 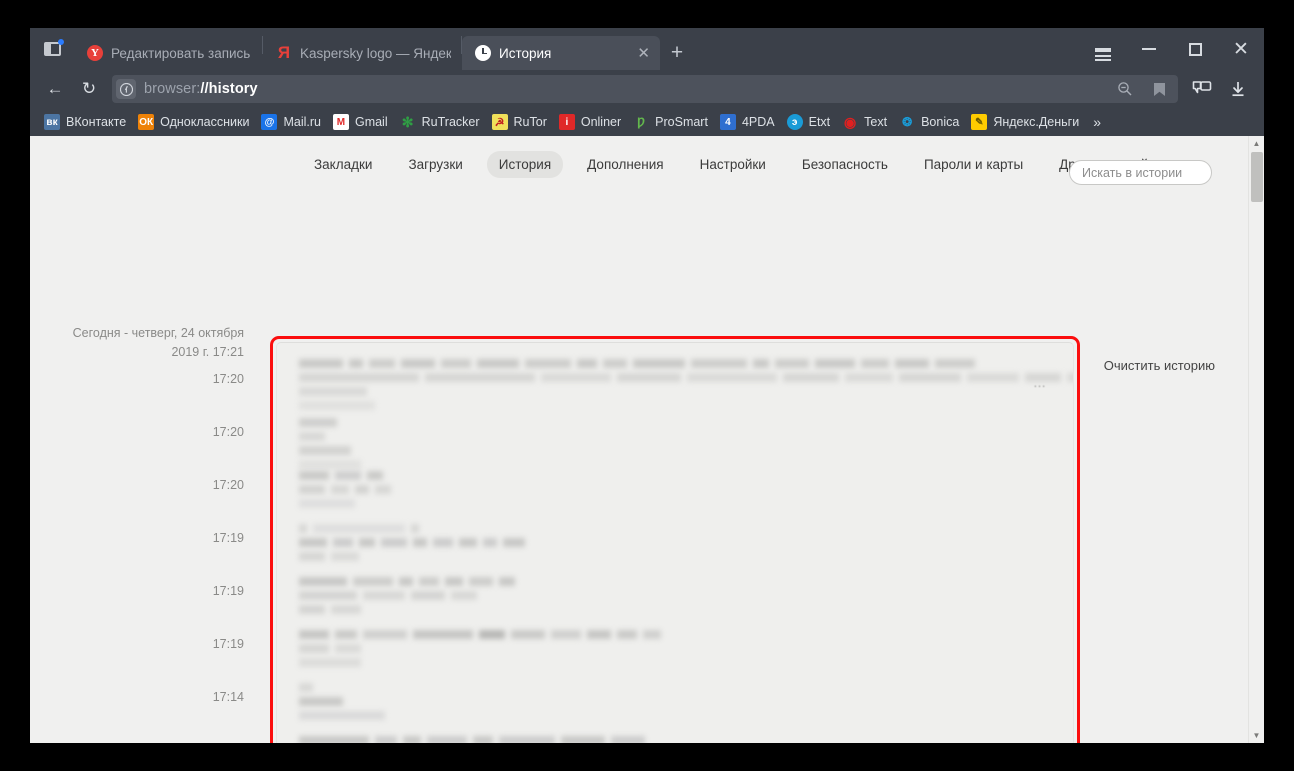 What do you see at coordinates (126, 89) in the screenshot?
I see `yandex-browser-badge-icon` at bounding box center [126, 89].